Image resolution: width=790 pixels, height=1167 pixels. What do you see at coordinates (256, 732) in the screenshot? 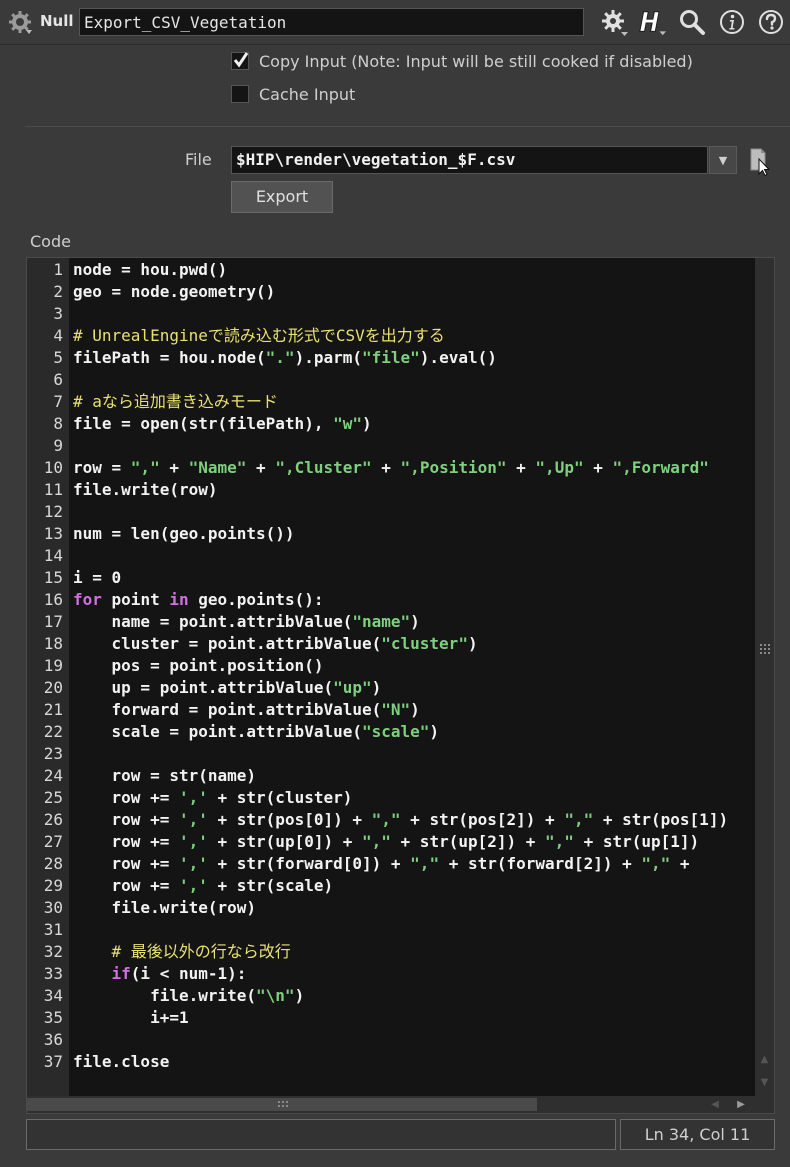
I see `code-line: scale = point.attribValue("scale")` at bounding box center [256, 732].